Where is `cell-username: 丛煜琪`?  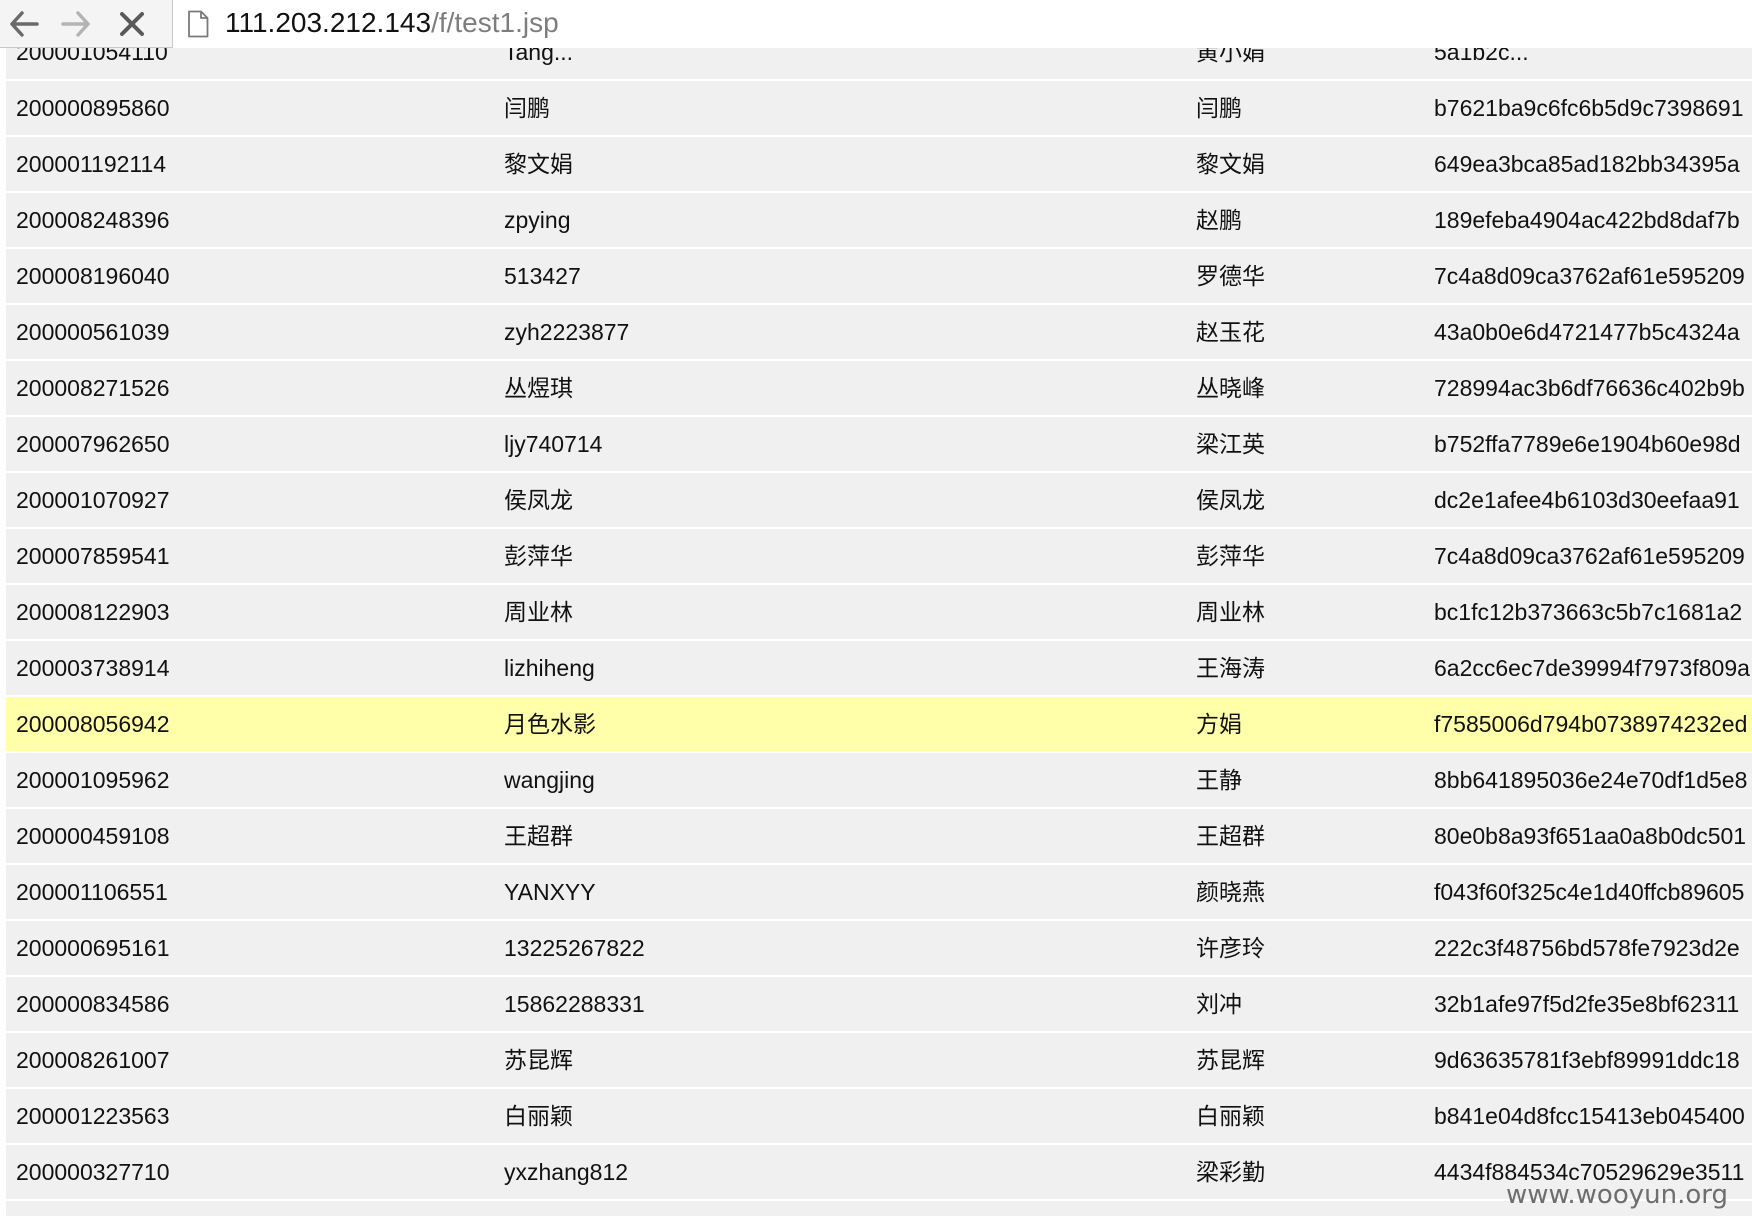 cell-username: 丛煜琪 is located at coordinates (538, 388).